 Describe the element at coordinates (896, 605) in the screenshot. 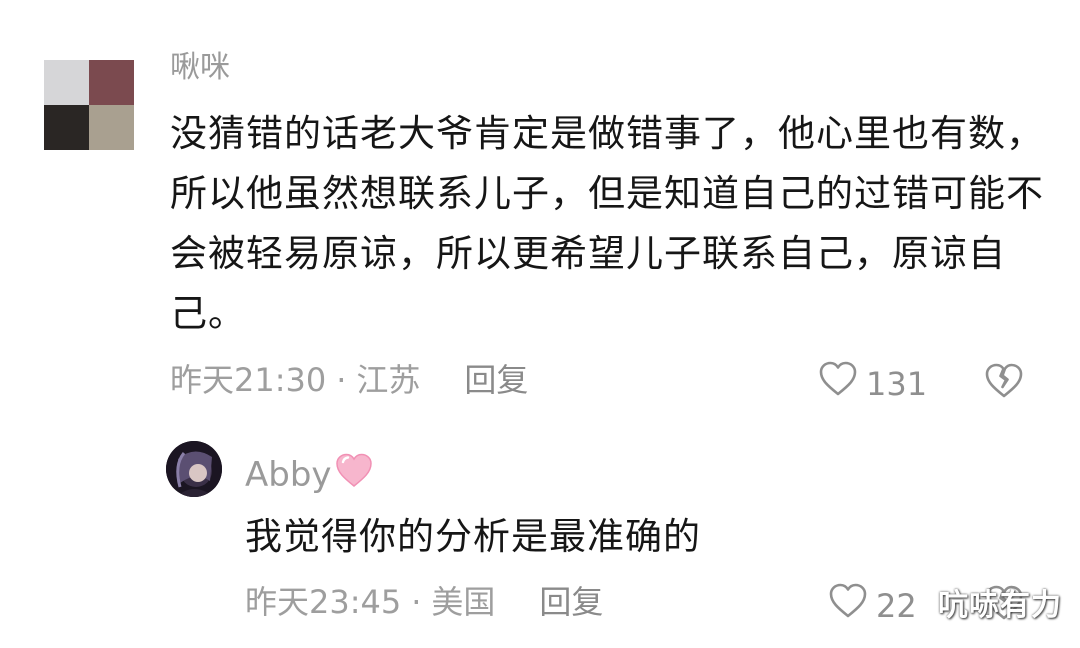

I see `reply-like-count: 22` at that location.